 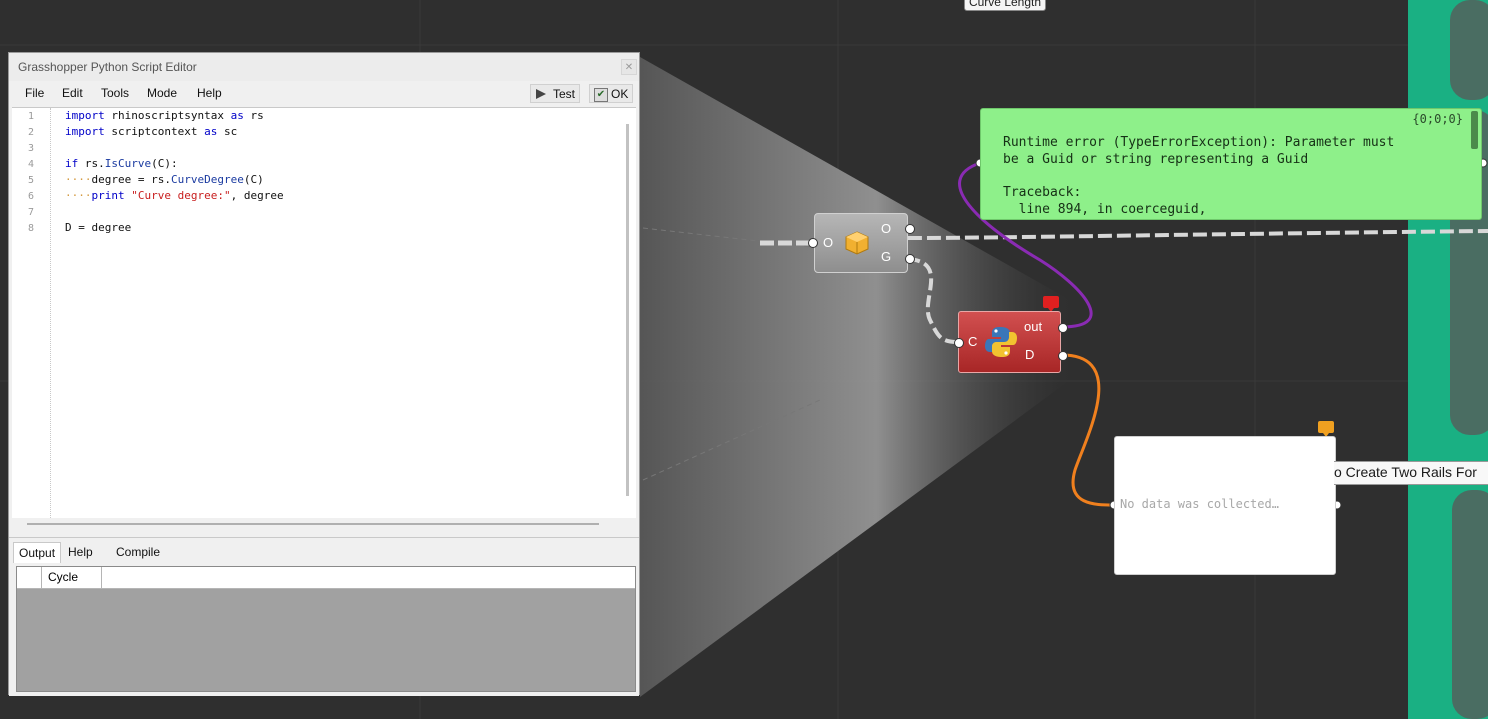 I want to click on error-line: Traceback:, so click(x=1042, y=192).